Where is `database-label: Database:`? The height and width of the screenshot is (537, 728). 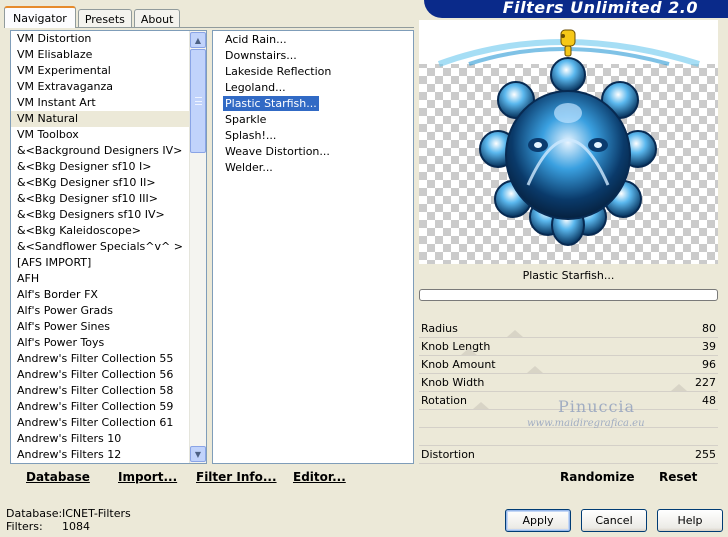
database-label: Database: is located at coordinates (34, 513).